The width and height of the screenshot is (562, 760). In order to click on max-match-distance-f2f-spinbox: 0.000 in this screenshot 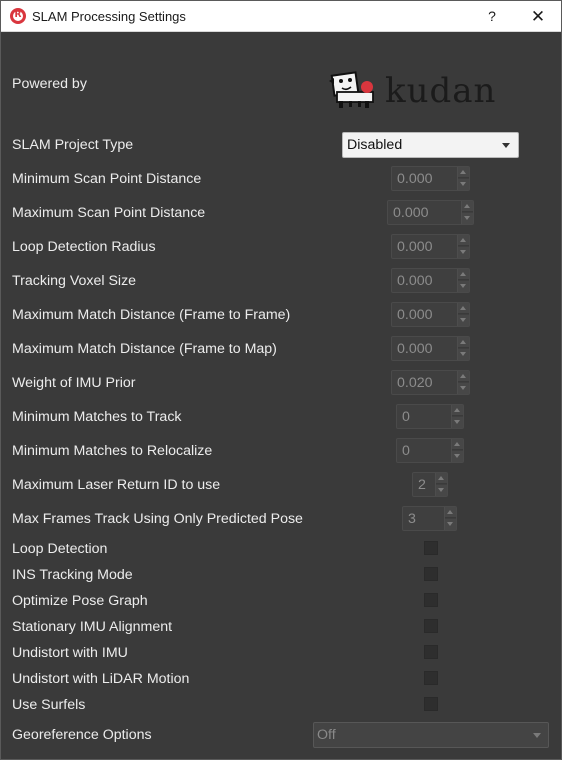, I will do `click(430, 314)`.